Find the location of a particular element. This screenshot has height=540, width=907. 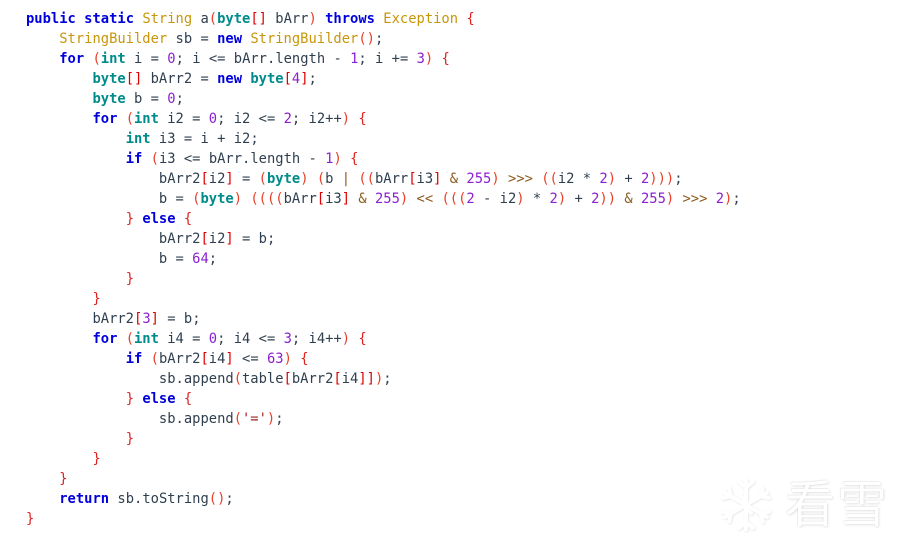

code-line-11: } else { is located at coordinates (159, 219).